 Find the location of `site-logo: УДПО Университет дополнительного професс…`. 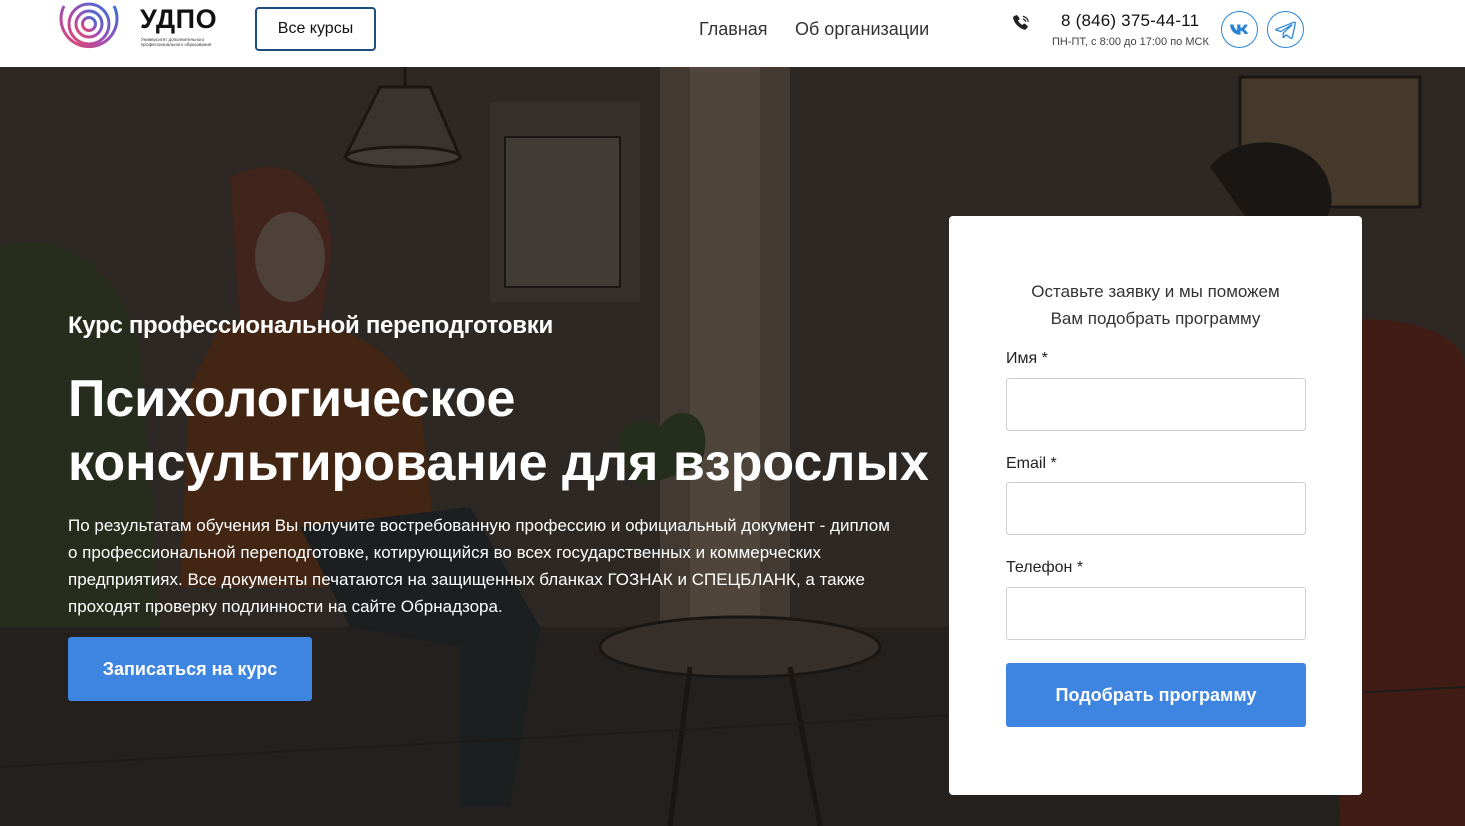

site-logo: УДПО Университет дополнительного професс… is located at coordinates (138, 29).